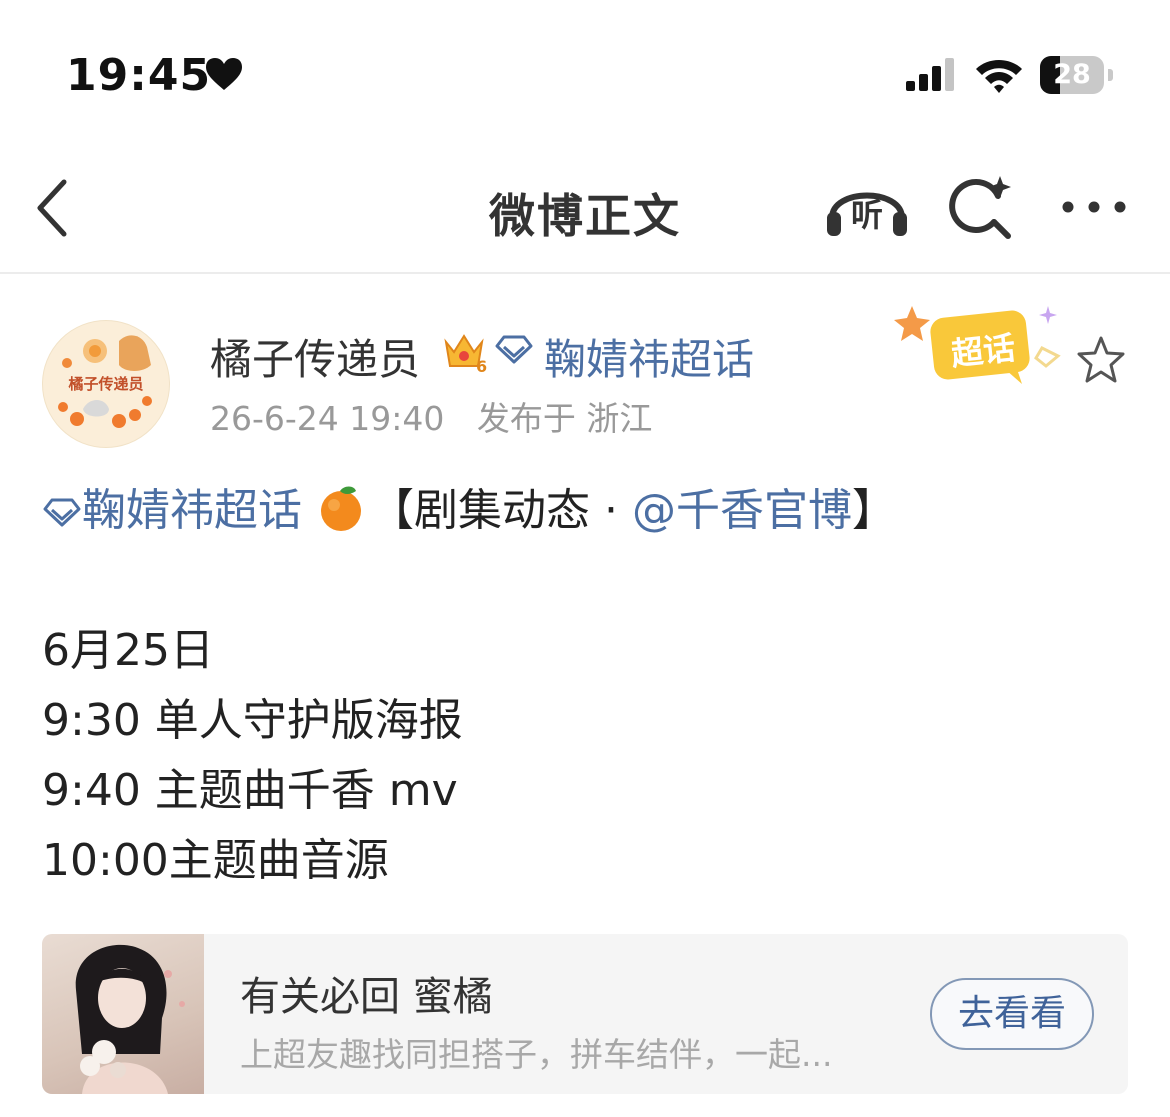 This screenshot has width=1170, height=1117. I want to click on topic-link-inline: 鞠婧祎超话, so click(192, 510).